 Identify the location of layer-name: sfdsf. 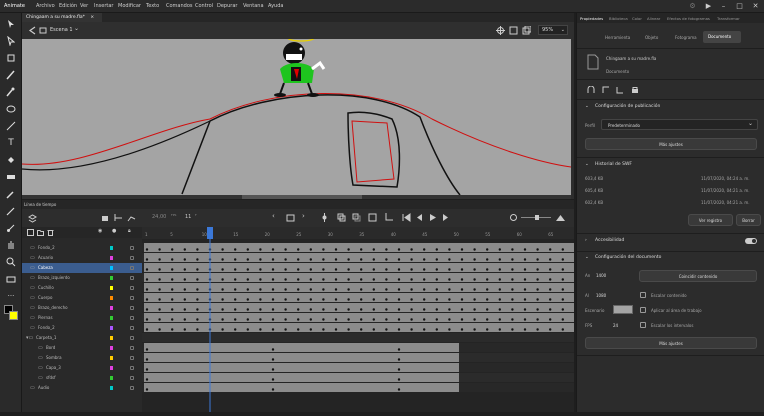
(51, 378).